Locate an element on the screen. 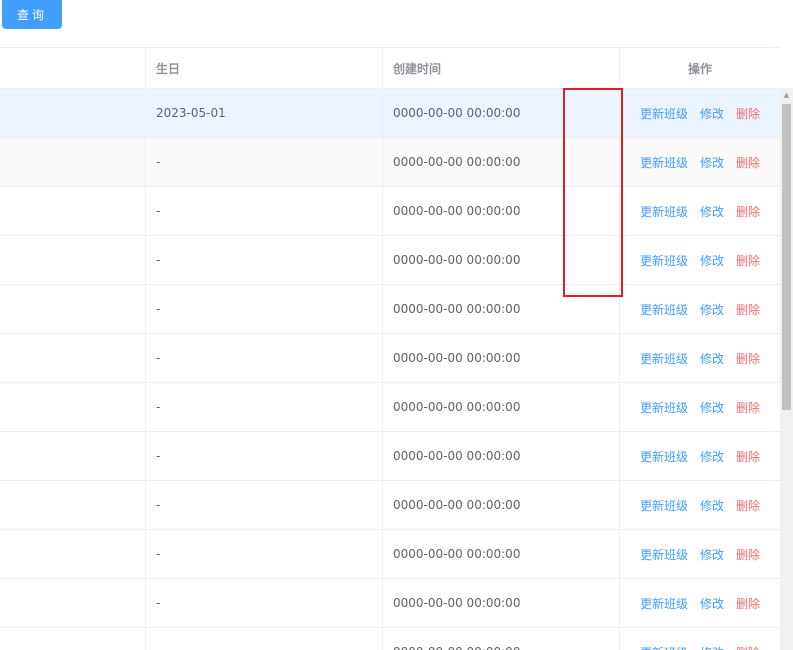 The height and width of the screenshot is (650, 793). table-header: 生日 创建时间 操作 is located at coordinates (390, 68).